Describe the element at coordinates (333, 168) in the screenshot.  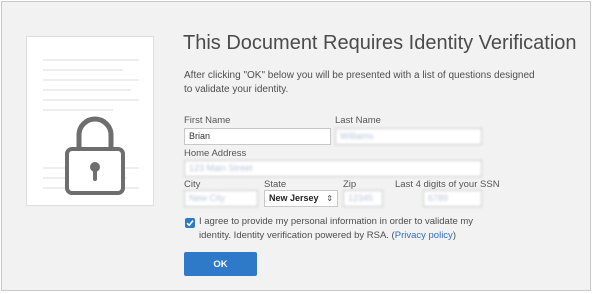
I see `home-address-input: 123 Main Street` at that location.